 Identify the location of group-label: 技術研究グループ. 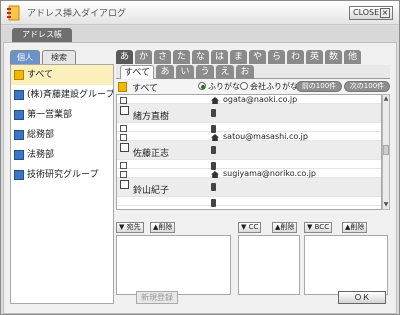
(63, 175).